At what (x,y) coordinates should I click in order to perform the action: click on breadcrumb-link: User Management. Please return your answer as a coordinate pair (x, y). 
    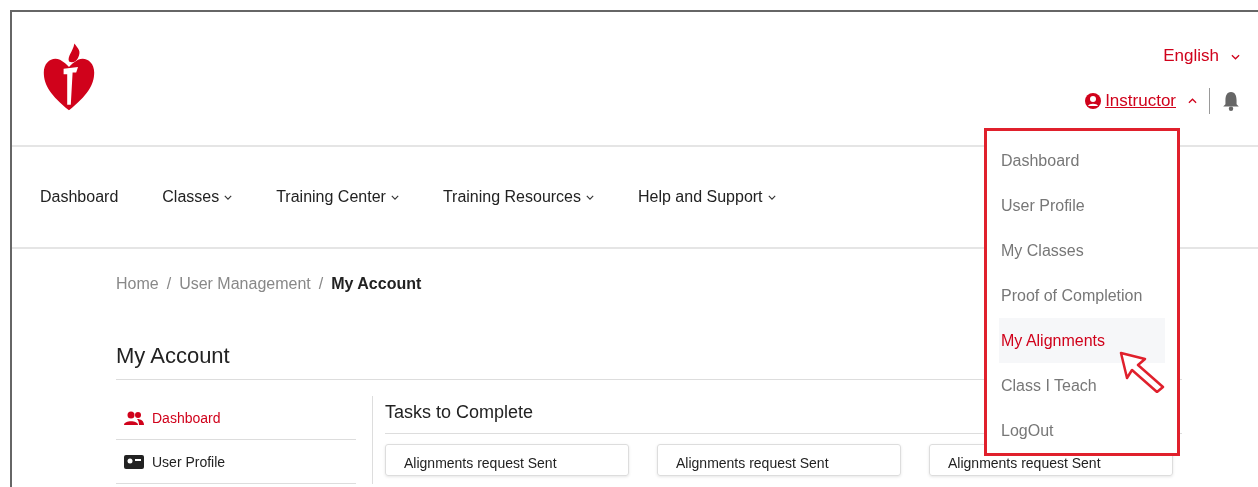
    Looking at the image, I should click on (245, 284).